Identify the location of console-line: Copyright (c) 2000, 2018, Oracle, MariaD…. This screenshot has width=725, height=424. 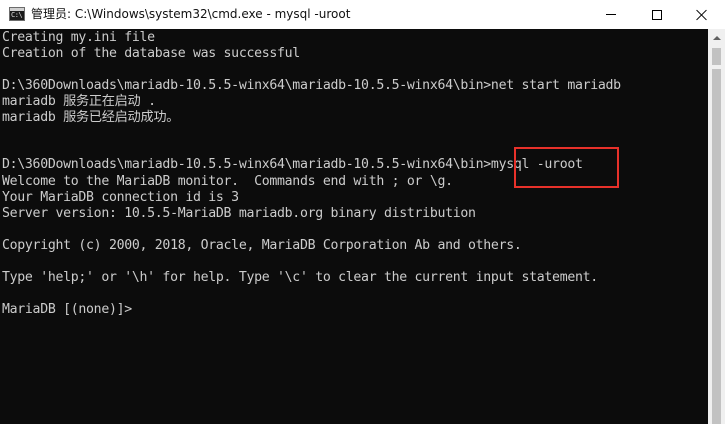
(262, 245).